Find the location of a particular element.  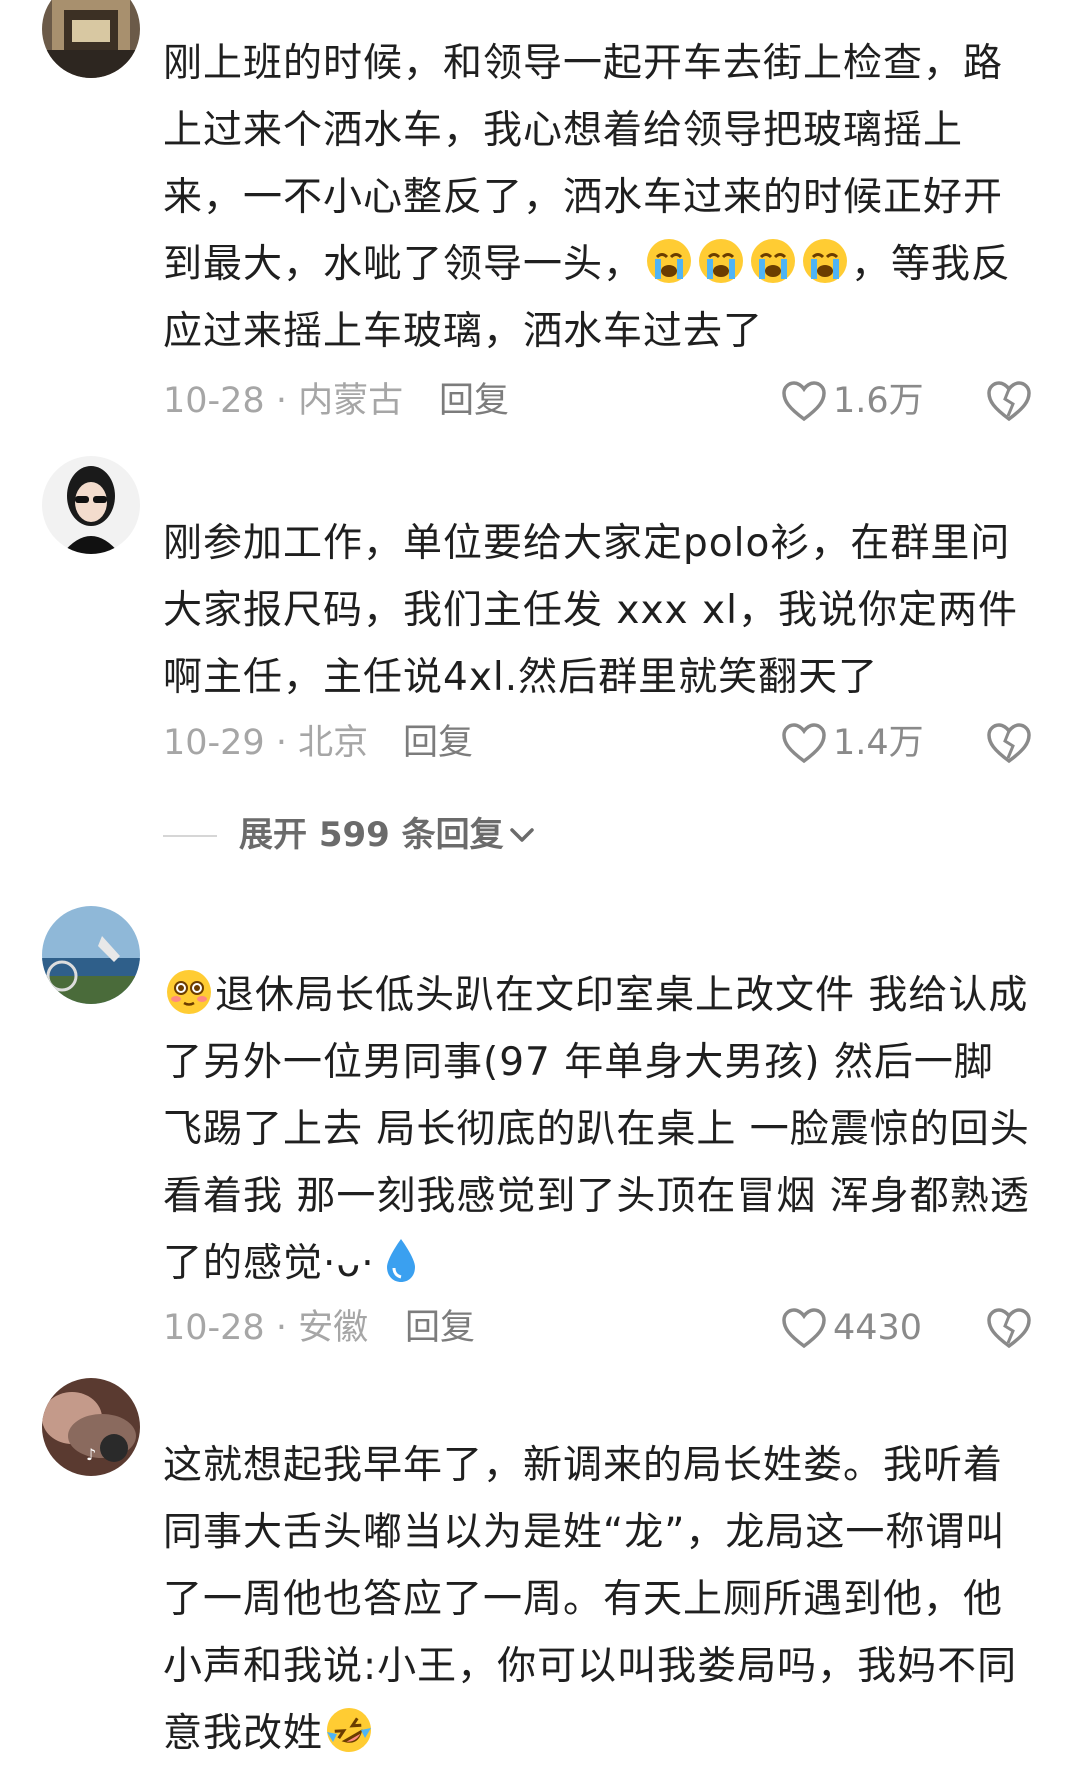

like-count: 4430 is located at coordinates (878, 1328).